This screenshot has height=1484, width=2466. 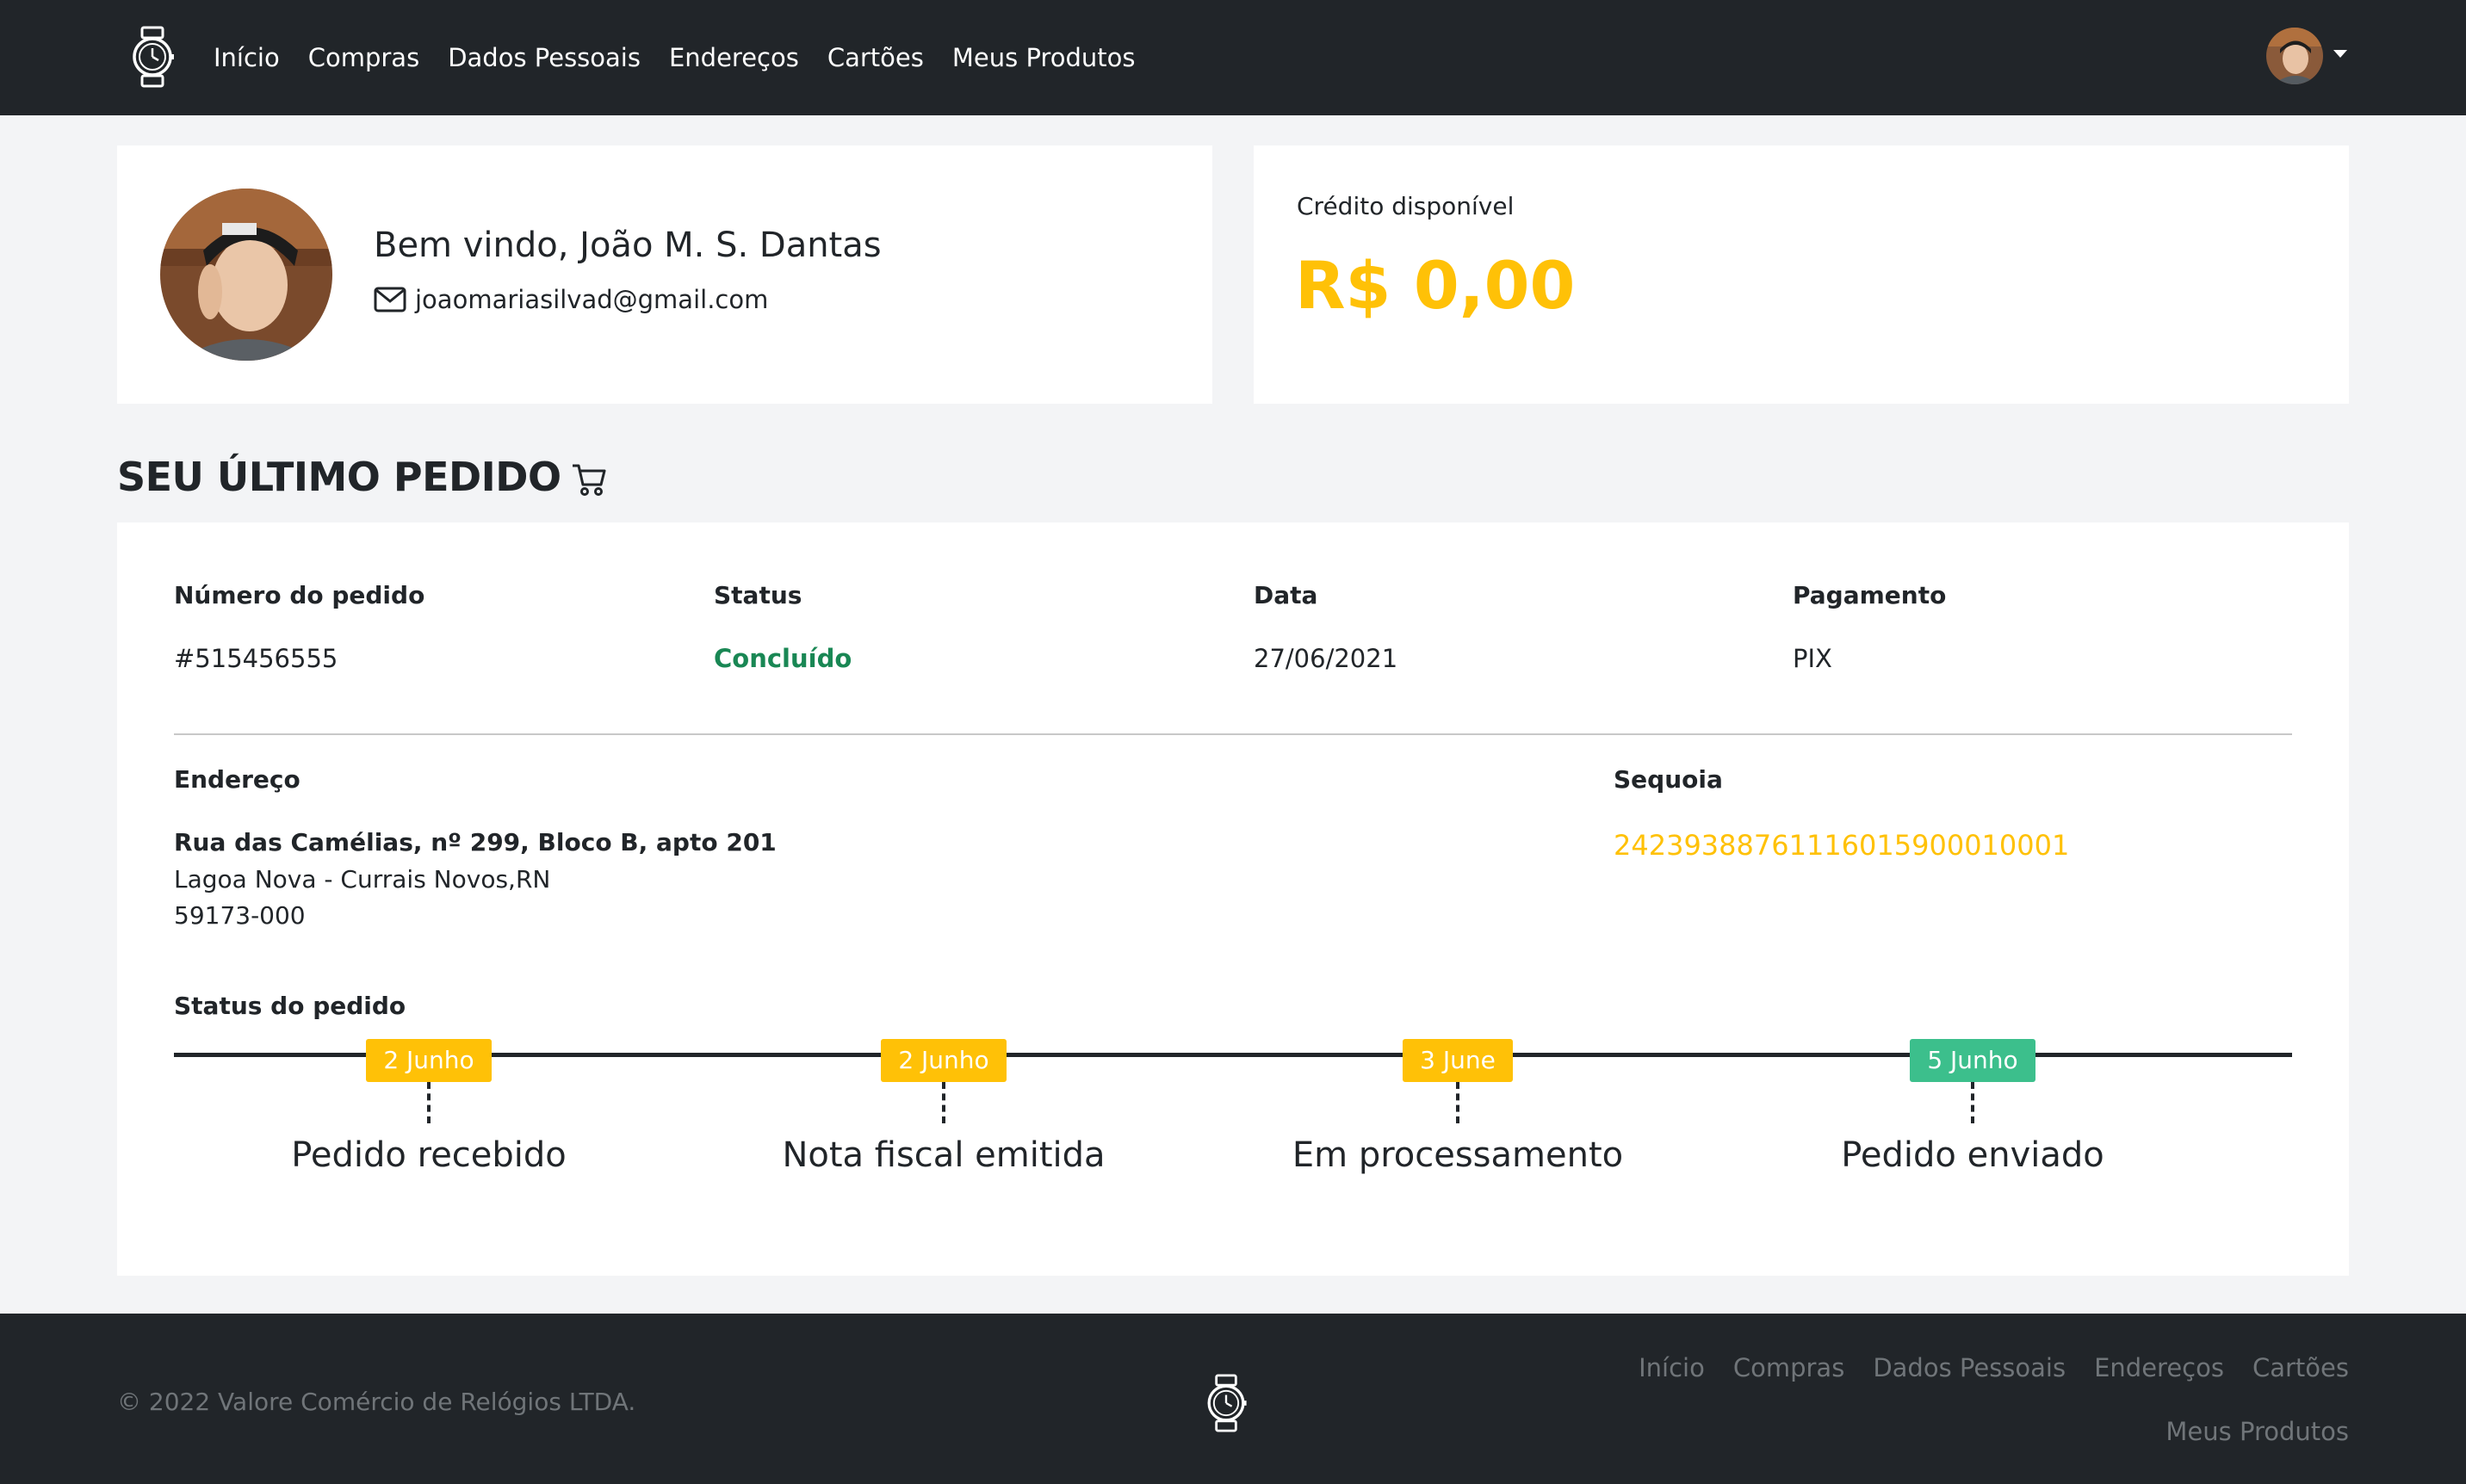 I want to click on step-label: Nota fiscal emitida, so click(x=944, y=1155).